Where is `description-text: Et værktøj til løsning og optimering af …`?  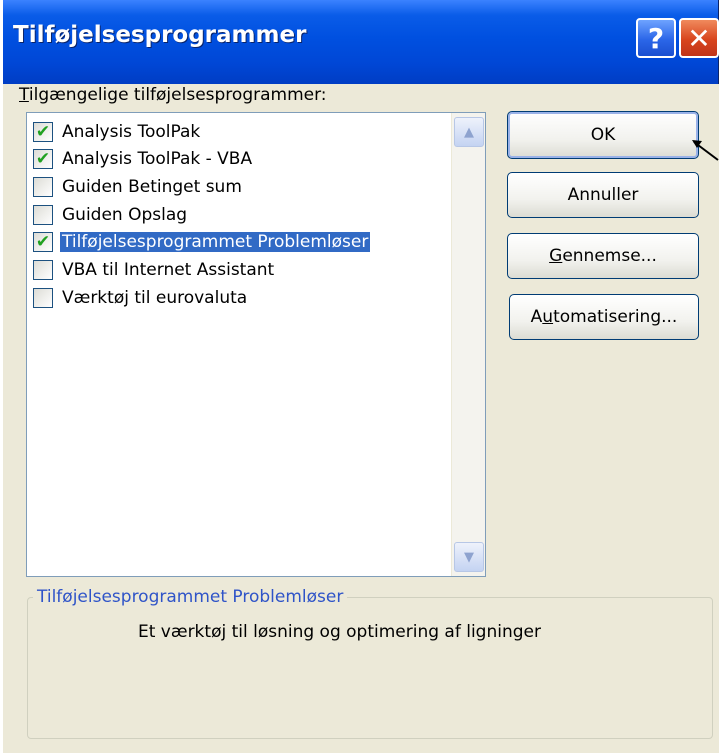
description-text: Et værktøj til løsning og optimering af … is located at coordinates (339, 632).